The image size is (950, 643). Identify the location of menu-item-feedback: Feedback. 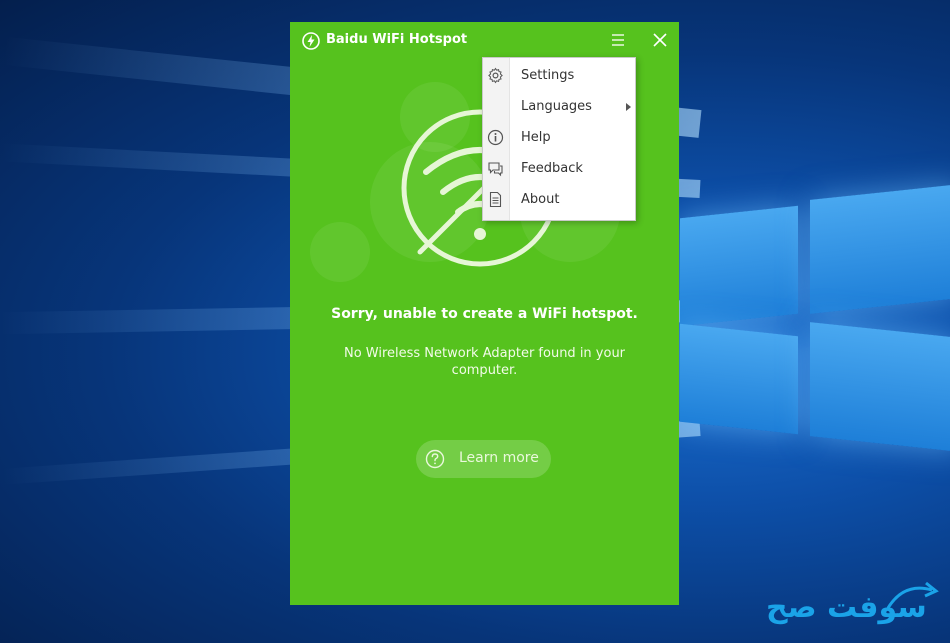
(559, 168).